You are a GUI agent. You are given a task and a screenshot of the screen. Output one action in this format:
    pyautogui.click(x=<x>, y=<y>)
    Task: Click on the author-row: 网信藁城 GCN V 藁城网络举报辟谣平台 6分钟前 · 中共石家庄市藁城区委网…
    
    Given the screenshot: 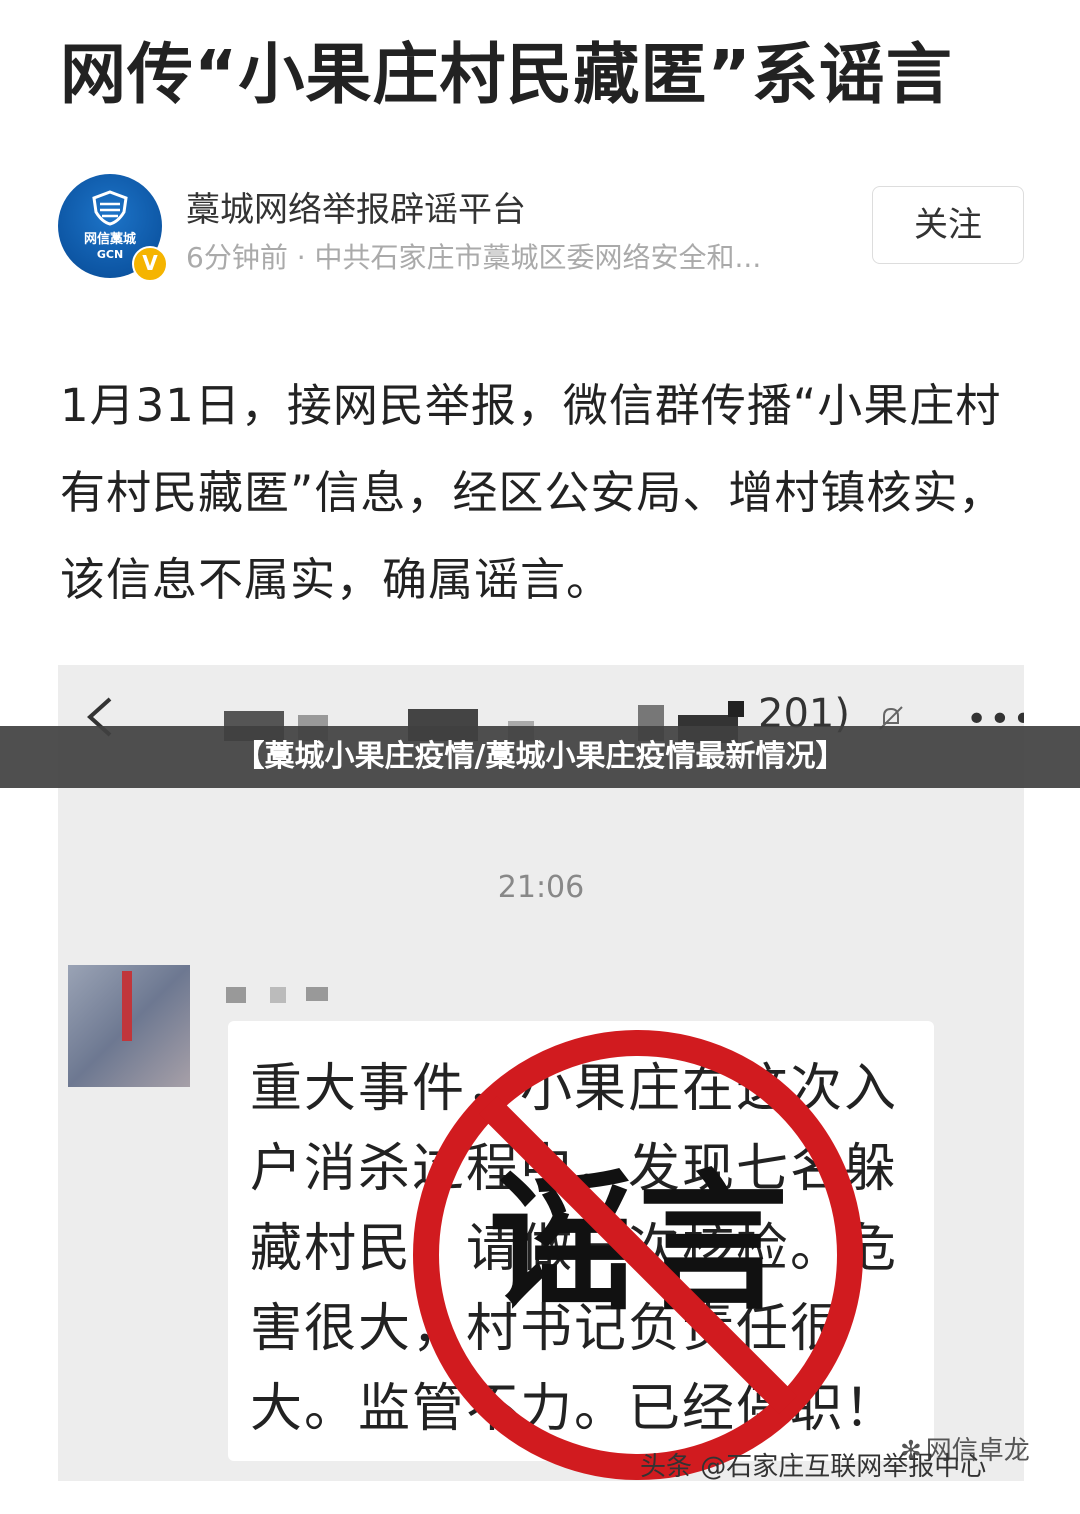 What is the action you would take?
    pyautogui.click(x=541, y=227)
    